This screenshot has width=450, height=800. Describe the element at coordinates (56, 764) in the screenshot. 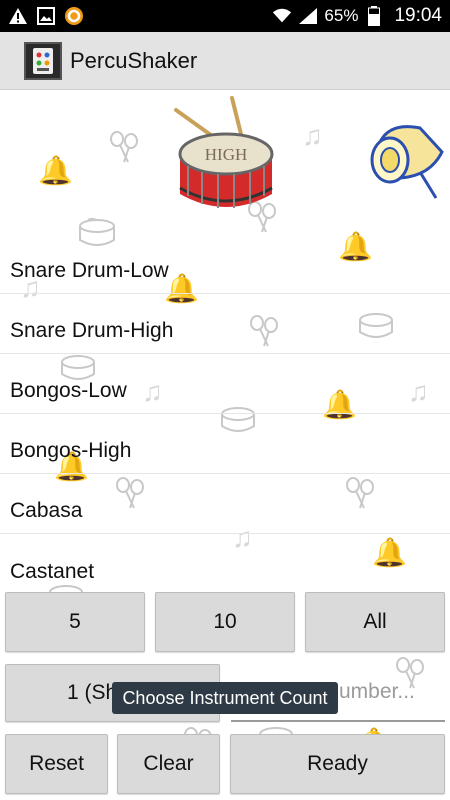

I see `reset-button: Reset` at that location.